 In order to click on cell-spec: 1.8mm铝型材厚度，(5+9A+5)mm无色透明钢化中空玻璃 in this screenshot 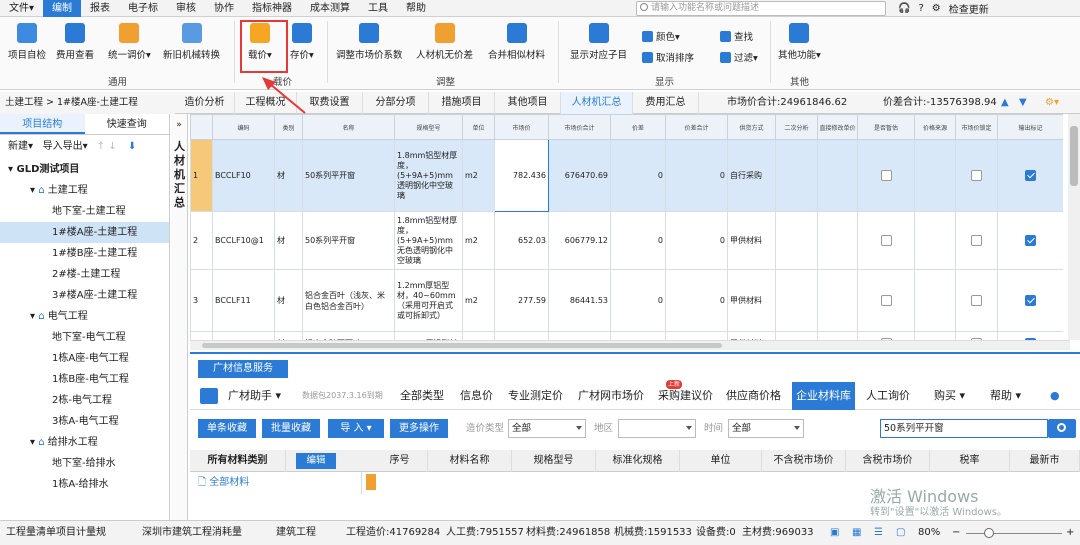, I will do `click(428, 240)`.